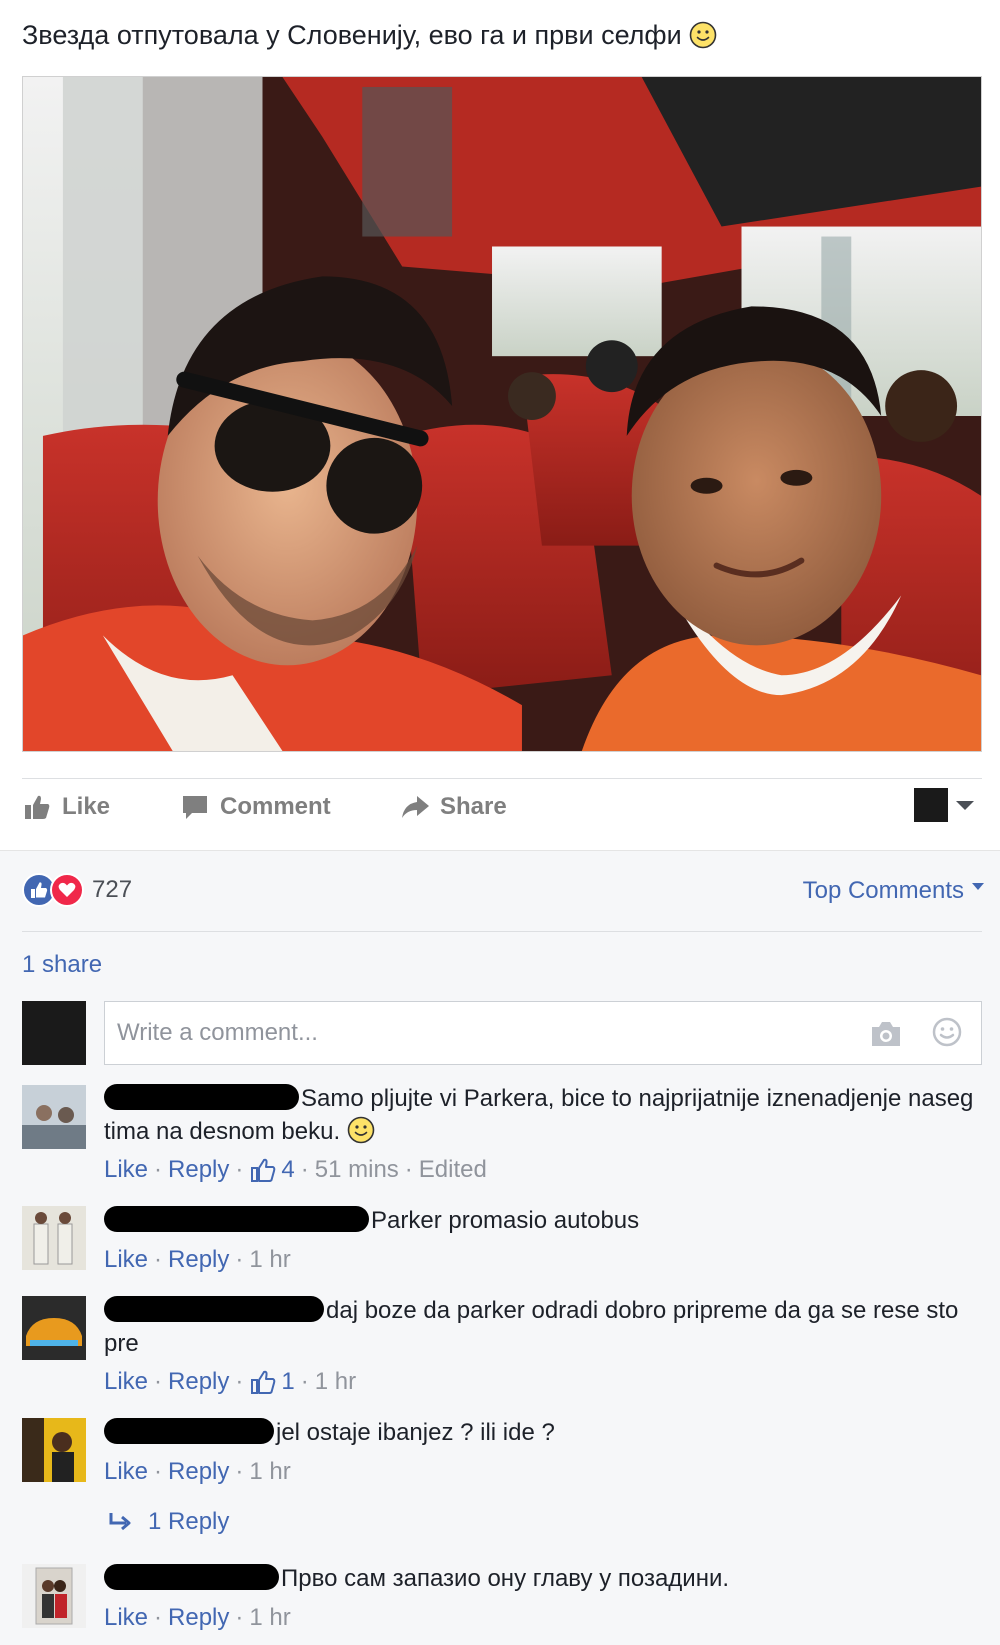 This screenshot has height=1645, width=1000. What do you see at coordinates (502, 931) in the screenshot?
I see `reactions-divider` at bounding box center [502, 931].